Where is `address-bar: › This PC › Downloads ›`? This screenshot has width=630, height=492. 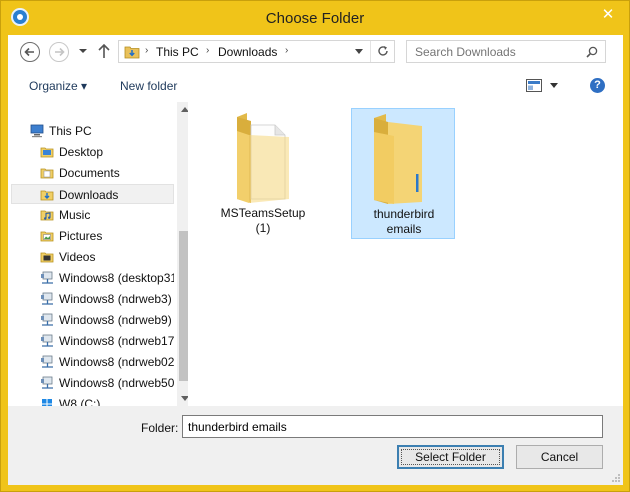
address-bar: › This PC › Downloads › is located at coordinates (256, 51).